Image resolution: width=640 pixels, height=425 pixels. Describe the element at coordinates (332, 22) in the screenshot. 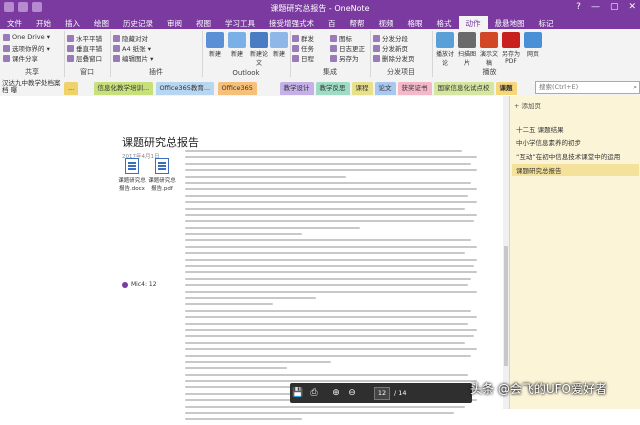

I see `menu-tab-9: 百` at that location.